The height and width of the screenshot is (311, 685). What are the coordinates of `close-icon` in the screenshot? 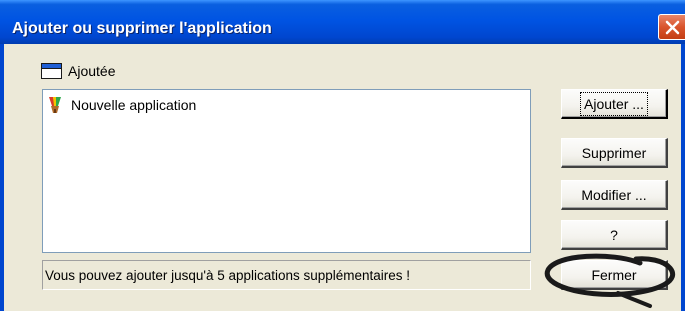 It's located at (672, 27).